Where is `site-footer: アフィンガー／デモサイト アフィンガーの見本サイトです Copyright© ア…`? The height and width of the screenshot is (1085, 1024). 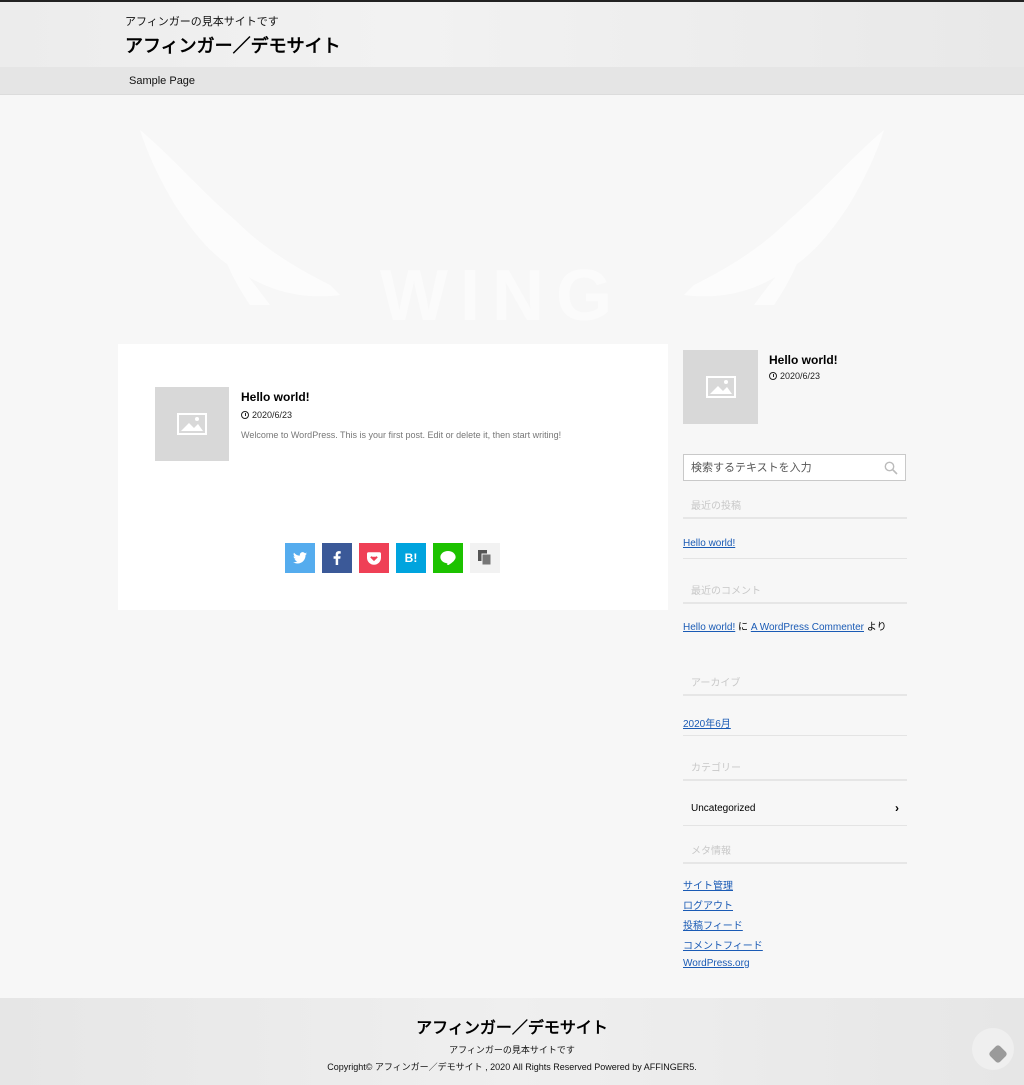 site-footer: アフィンガー／デモサイト アフィンガーの見本サイトです Copyright© ア… is located at coordinates (512, 1041).